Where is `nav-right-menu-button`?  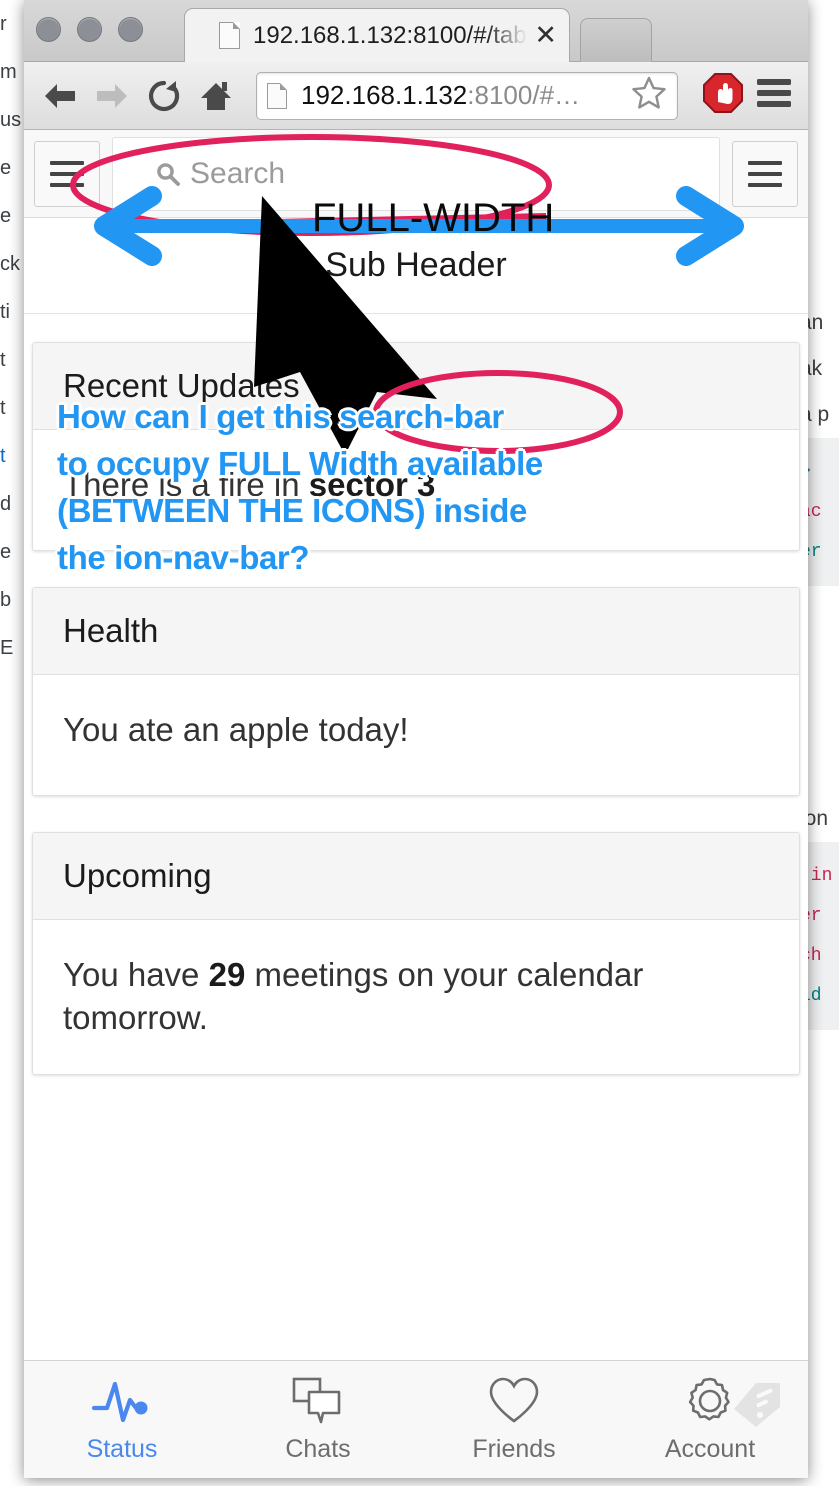 nav-right-menu-button is located at coordinates (765, 173).